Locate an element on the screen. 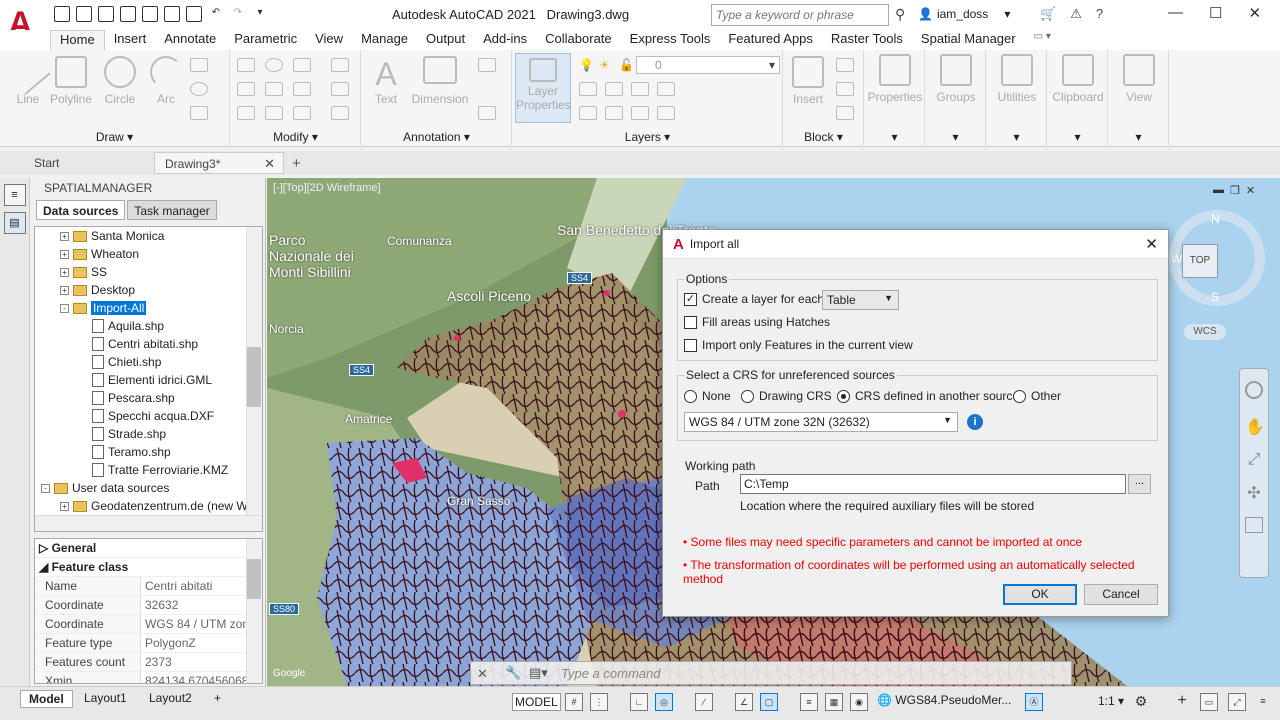  command-history-icon: ▤▾ is located at coordinates (538, 673).